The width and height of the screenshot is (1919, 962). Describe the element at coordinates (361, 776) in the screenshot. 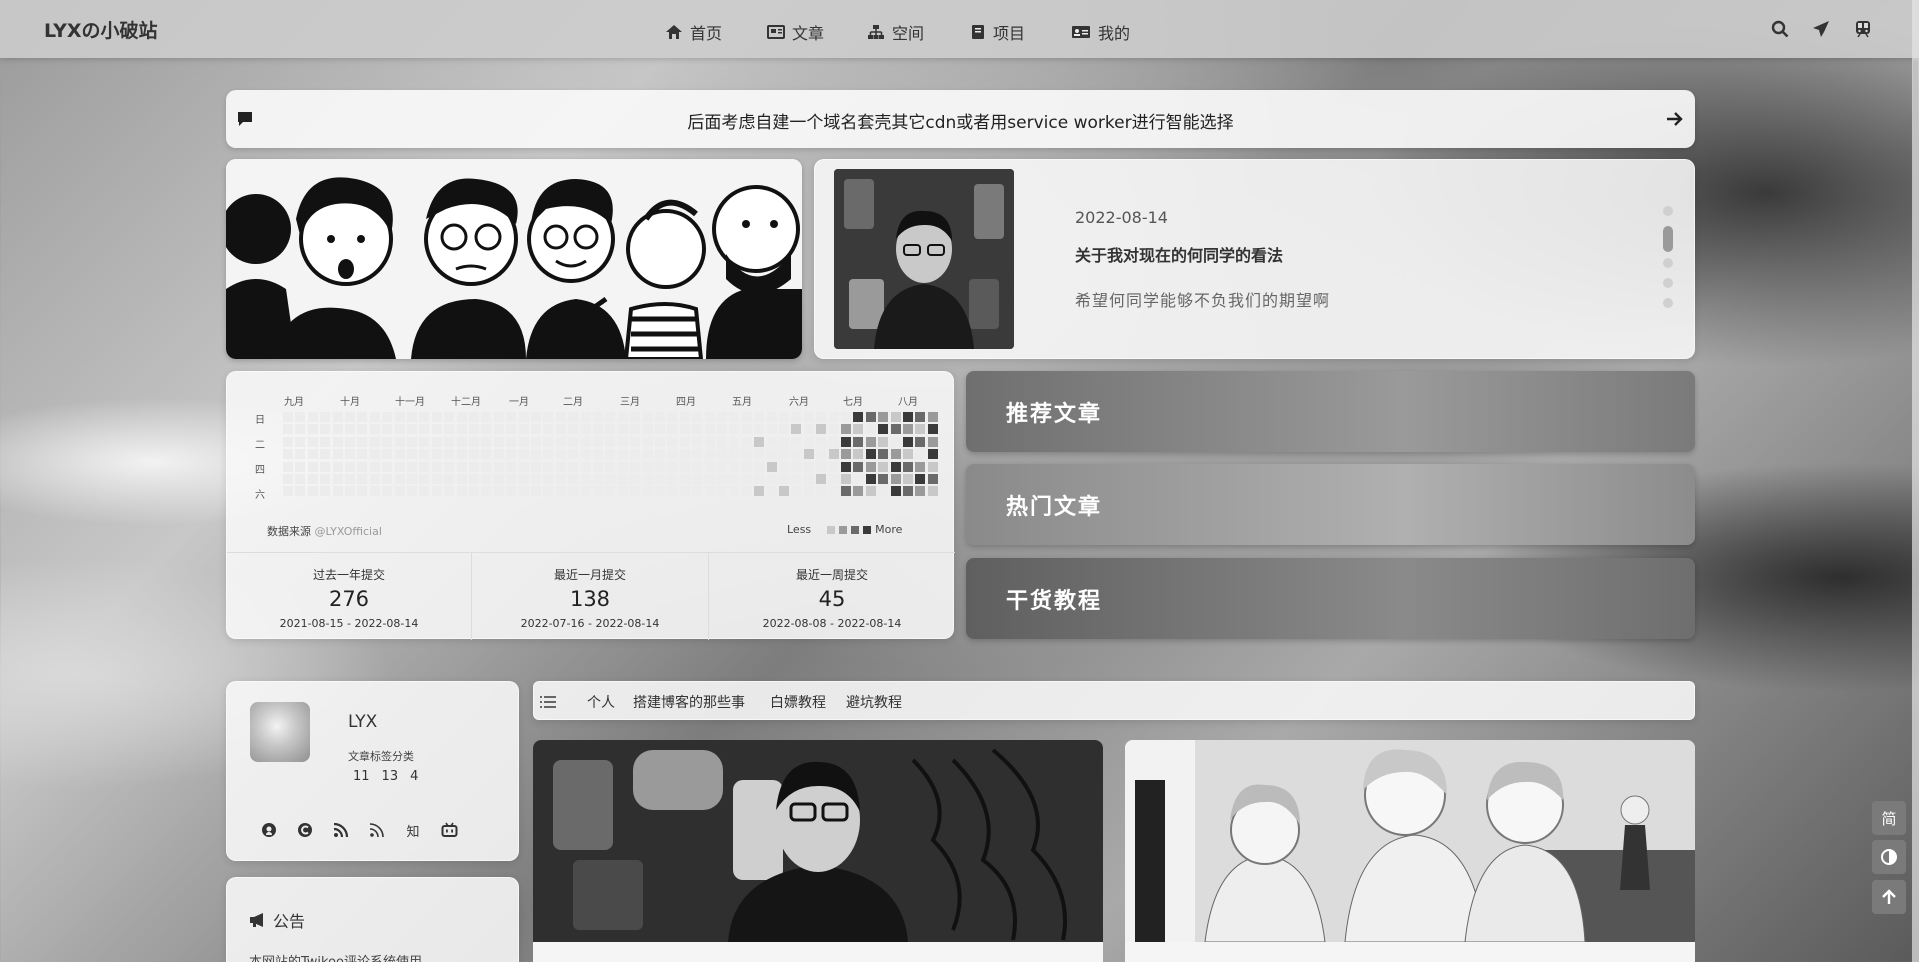

I see `article-count: 11` at that location.